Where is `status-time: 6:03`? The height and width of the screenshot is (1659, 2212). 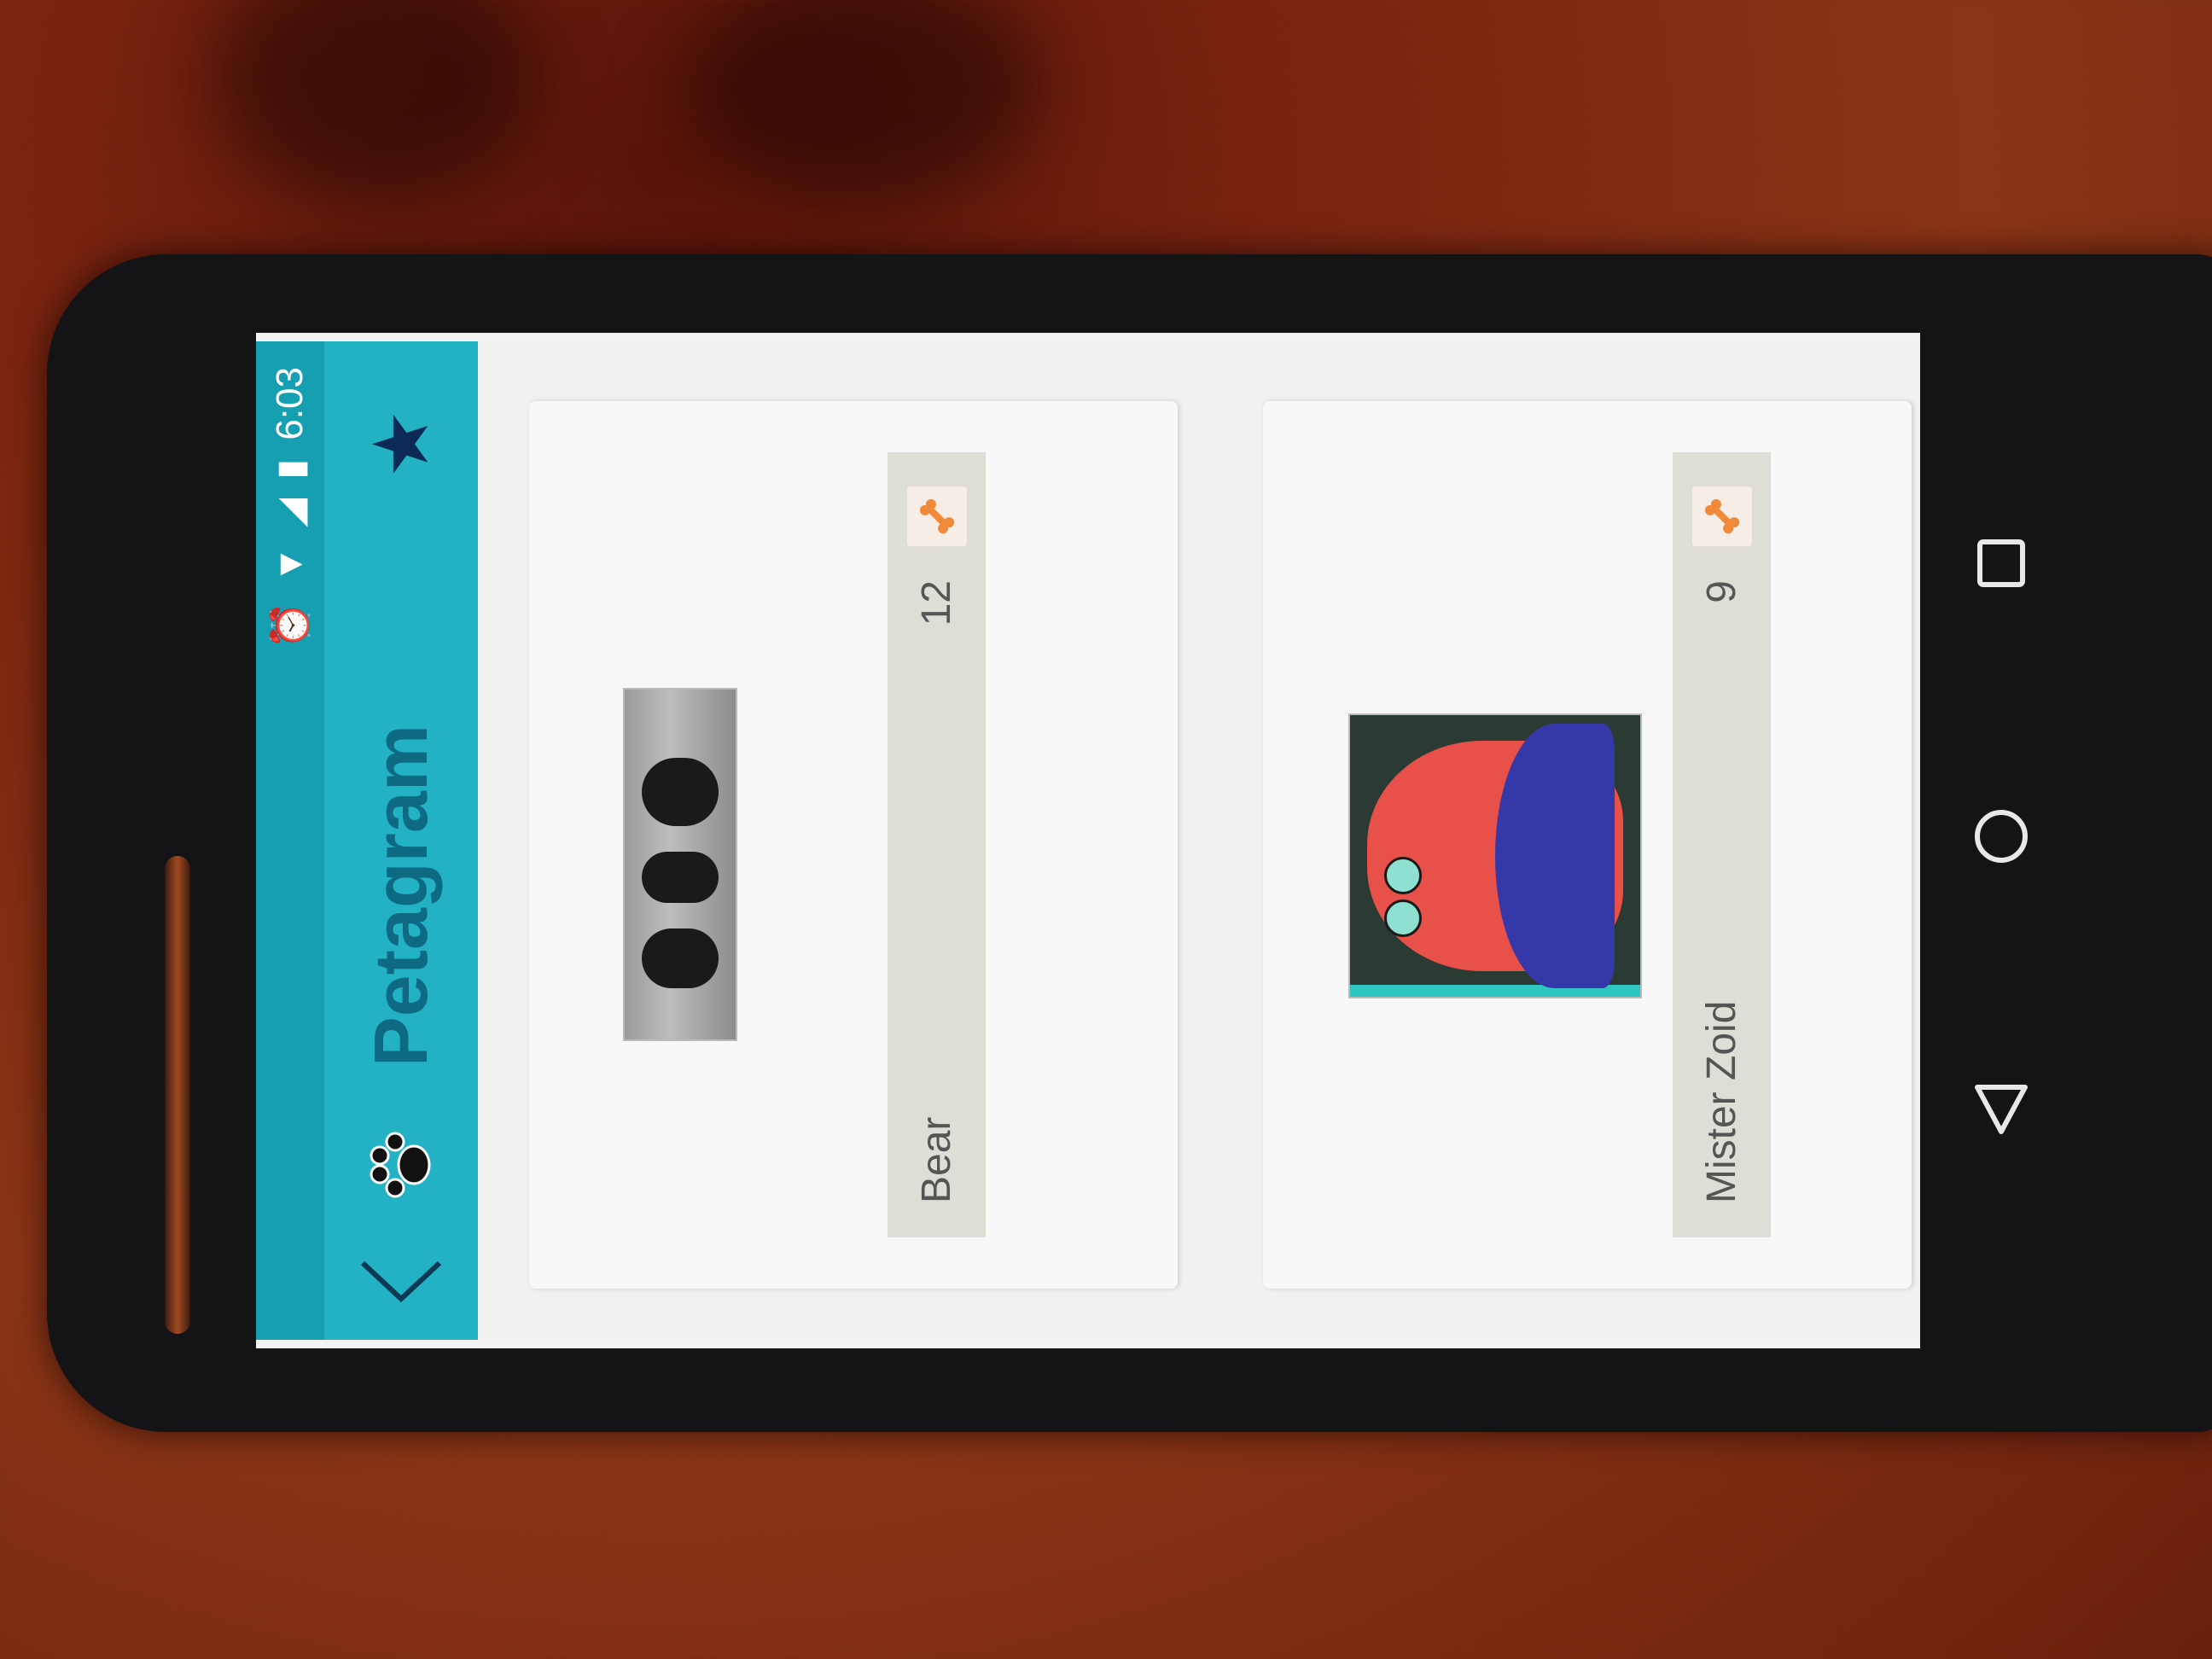
status-time: 6:03 is located at coordinates (290, 403).